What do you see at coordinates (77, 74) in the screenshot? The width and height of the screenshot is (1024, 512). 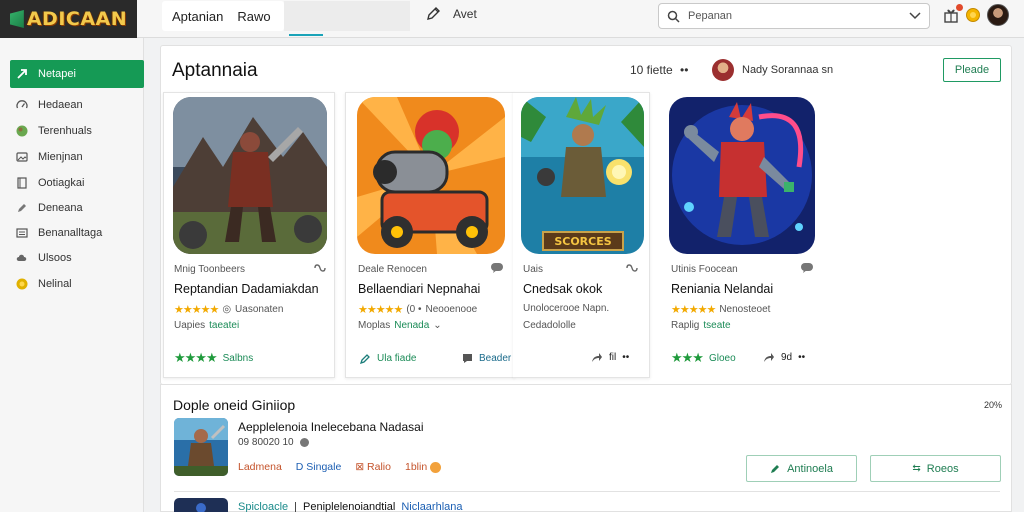 I see `sidebar-item-netapei: Netapei` at bounding box center [77, 74].